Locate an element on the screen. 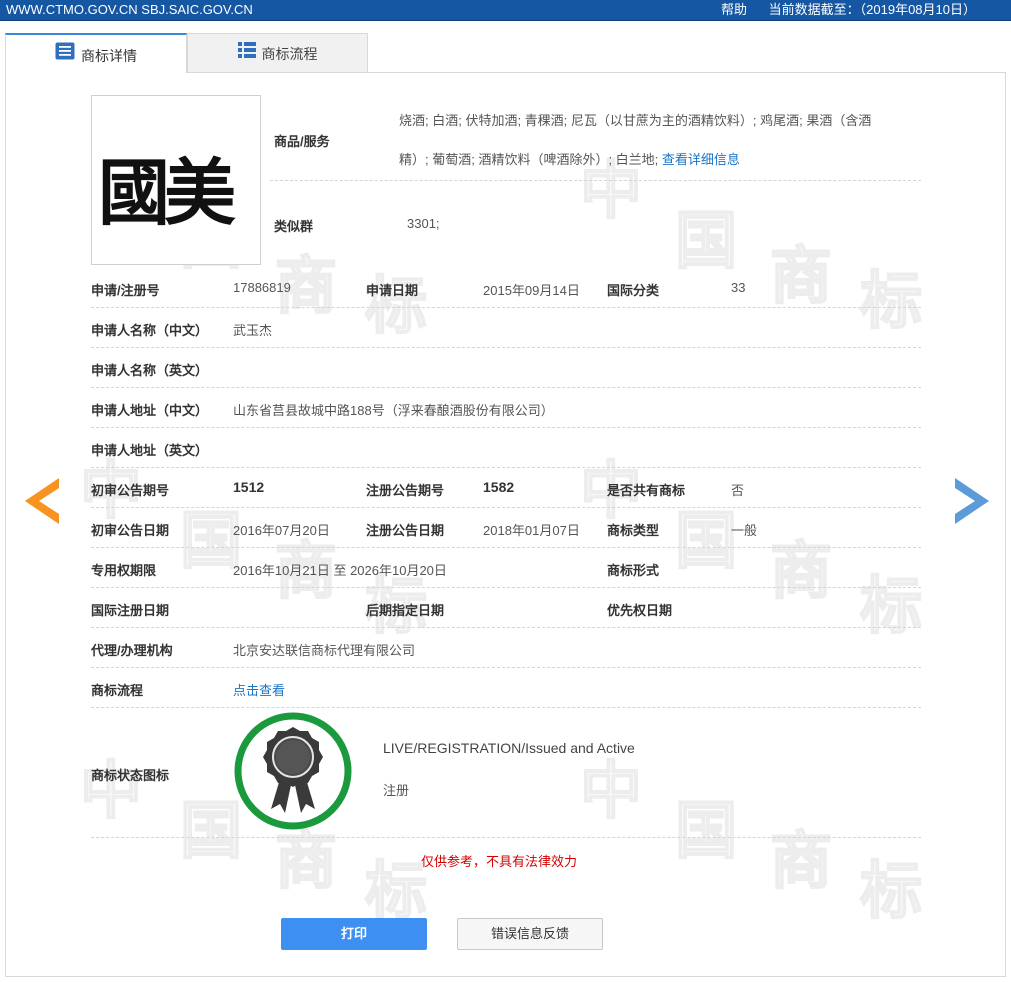  term-label: 专用权期限 is located at coordinates (124, 570).